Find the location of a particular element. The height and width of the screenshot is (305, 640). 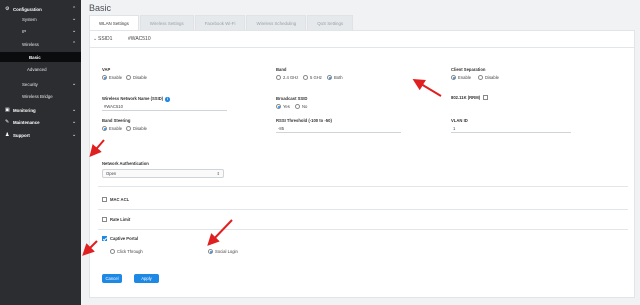

sidebar-item-system: System ⌄ is located at coordinates (40, 19).